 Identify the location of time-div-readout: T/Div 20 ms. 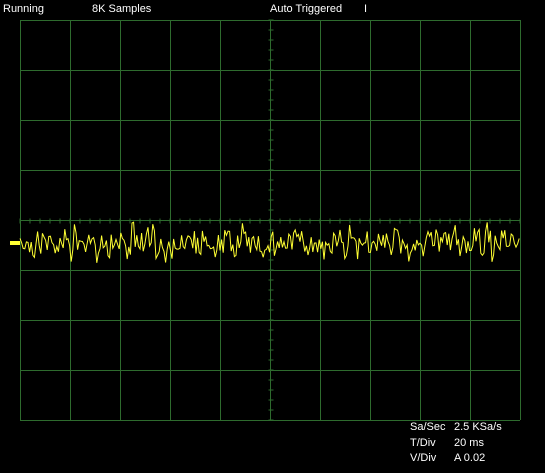
(447, 443).